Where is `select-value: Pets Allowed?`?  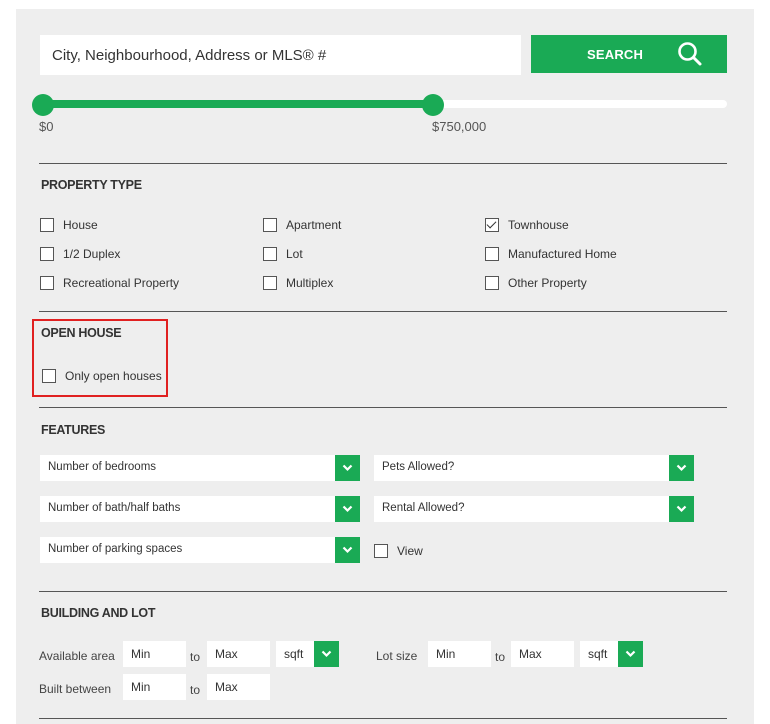 select-value: Pets Allowed? is located at coordinates (418, 467).